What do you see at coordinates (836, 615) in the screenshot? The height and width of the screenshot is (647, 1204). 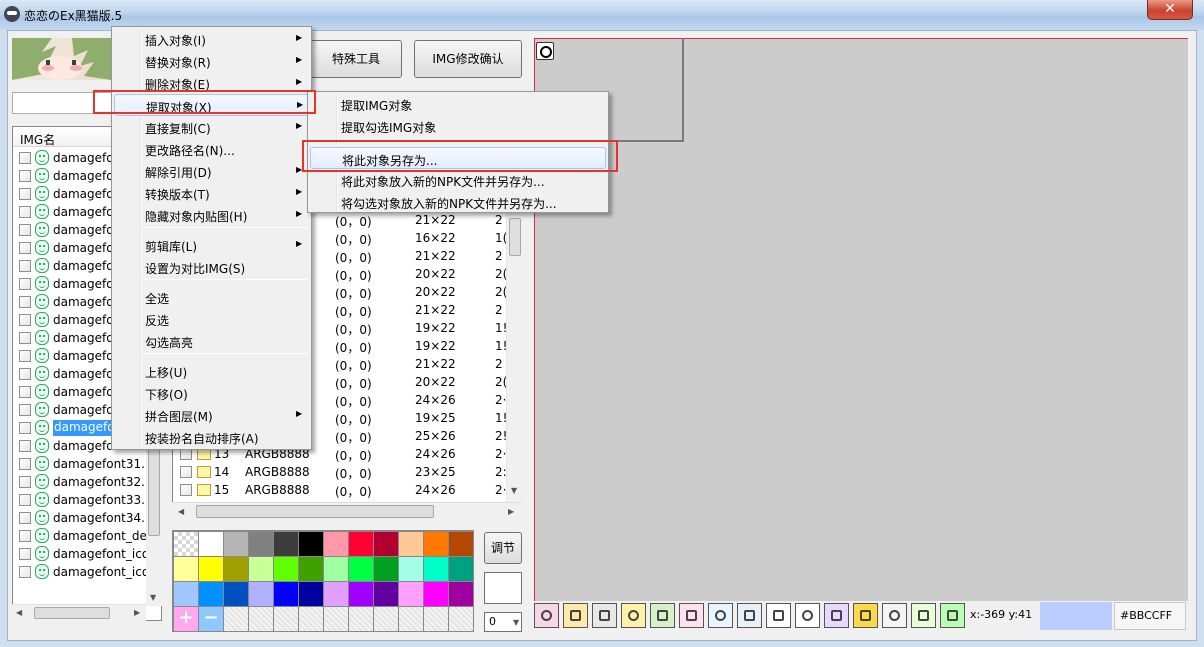 I see `line-tool-icon` at bounding box center [836, 615].